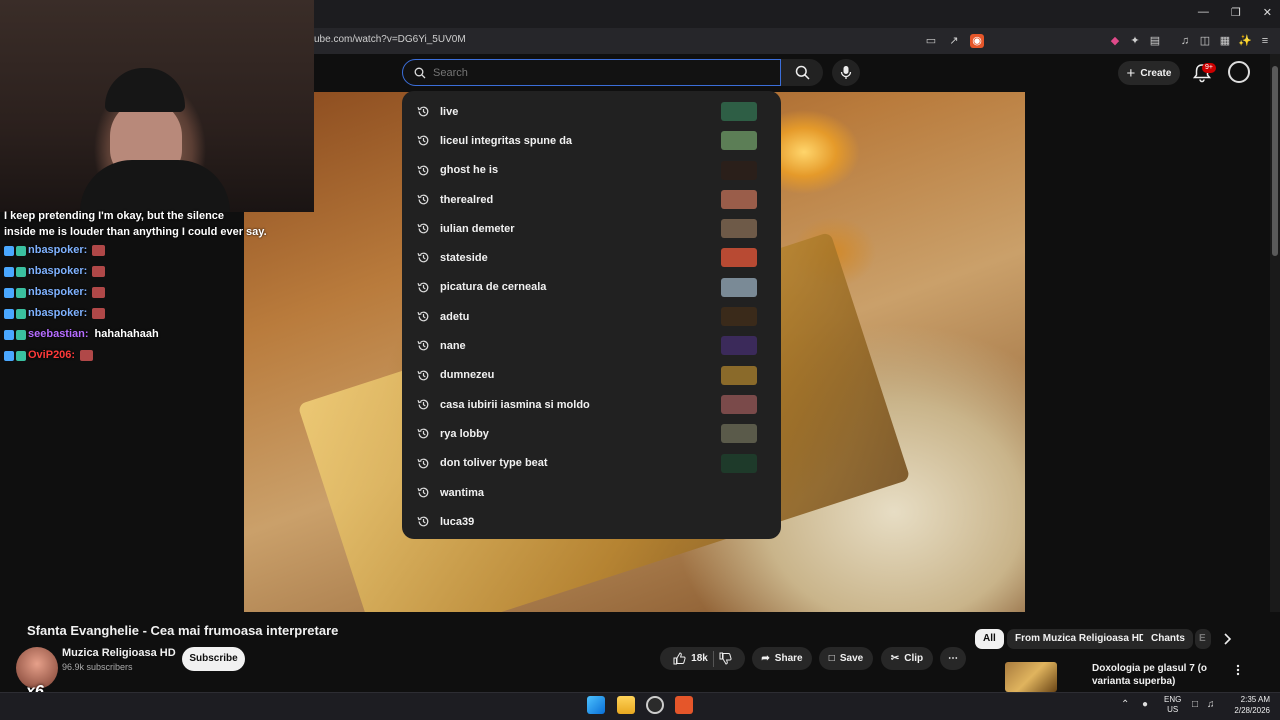 The width and height of the screenshot is (1280, 720). I want to click on streamer-cap, so click(145, 90).